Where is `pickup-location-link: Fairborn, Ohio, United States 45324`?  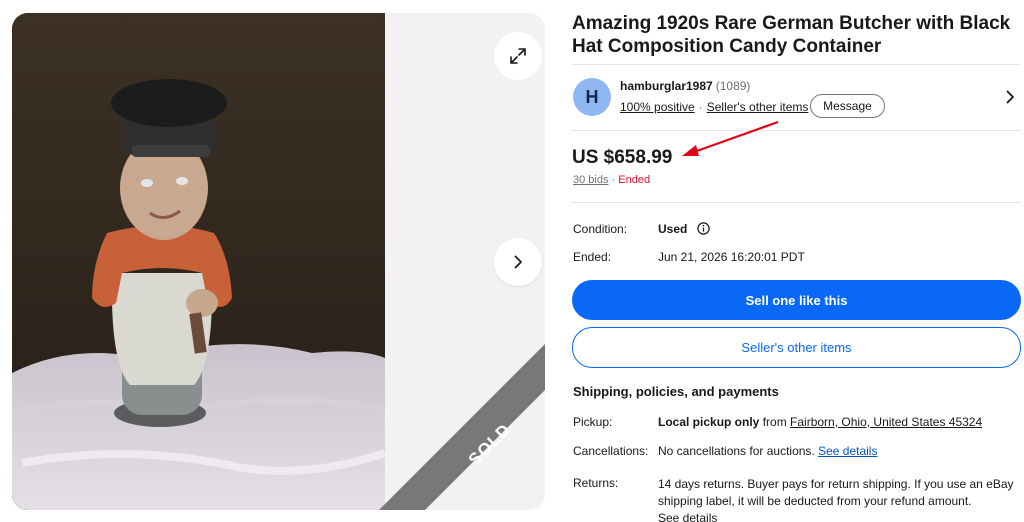 pickup-location-link: Fairborn, Ohio, United States 45324 is located at coordinates (886, 422).